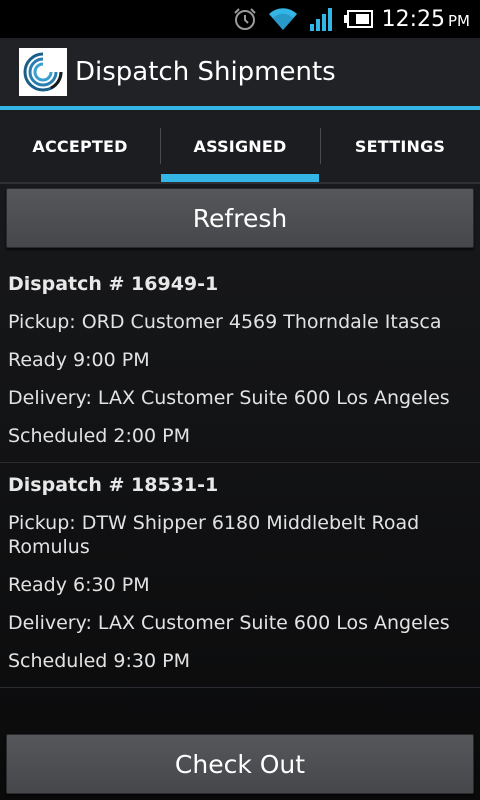 The width and height of the screenshot is (480, 800). I want to click on battery-icon, so click(358, 19).